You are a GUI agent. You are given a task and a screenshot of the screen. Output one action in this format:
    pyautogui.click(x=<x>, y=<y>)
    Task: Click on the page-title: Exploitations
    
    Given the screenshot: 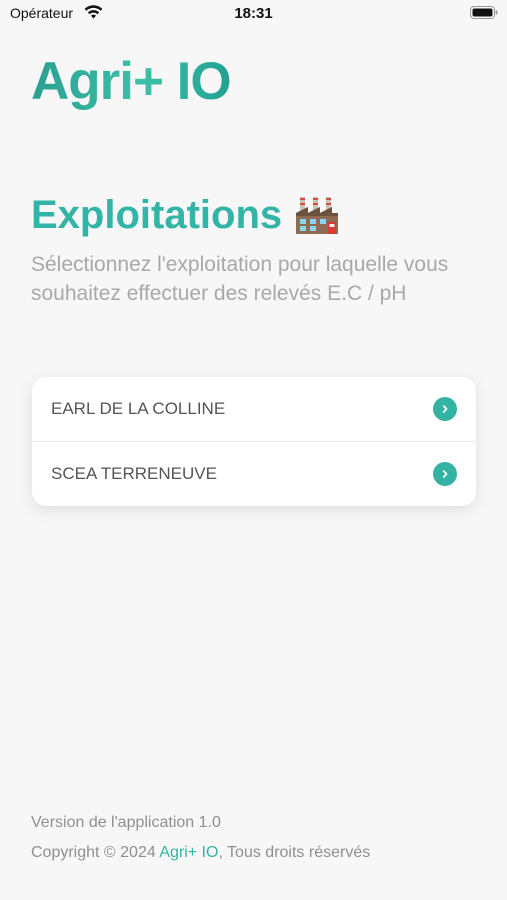 What is the action you would take?
    pyautogui.click(x=157, y=215)
    